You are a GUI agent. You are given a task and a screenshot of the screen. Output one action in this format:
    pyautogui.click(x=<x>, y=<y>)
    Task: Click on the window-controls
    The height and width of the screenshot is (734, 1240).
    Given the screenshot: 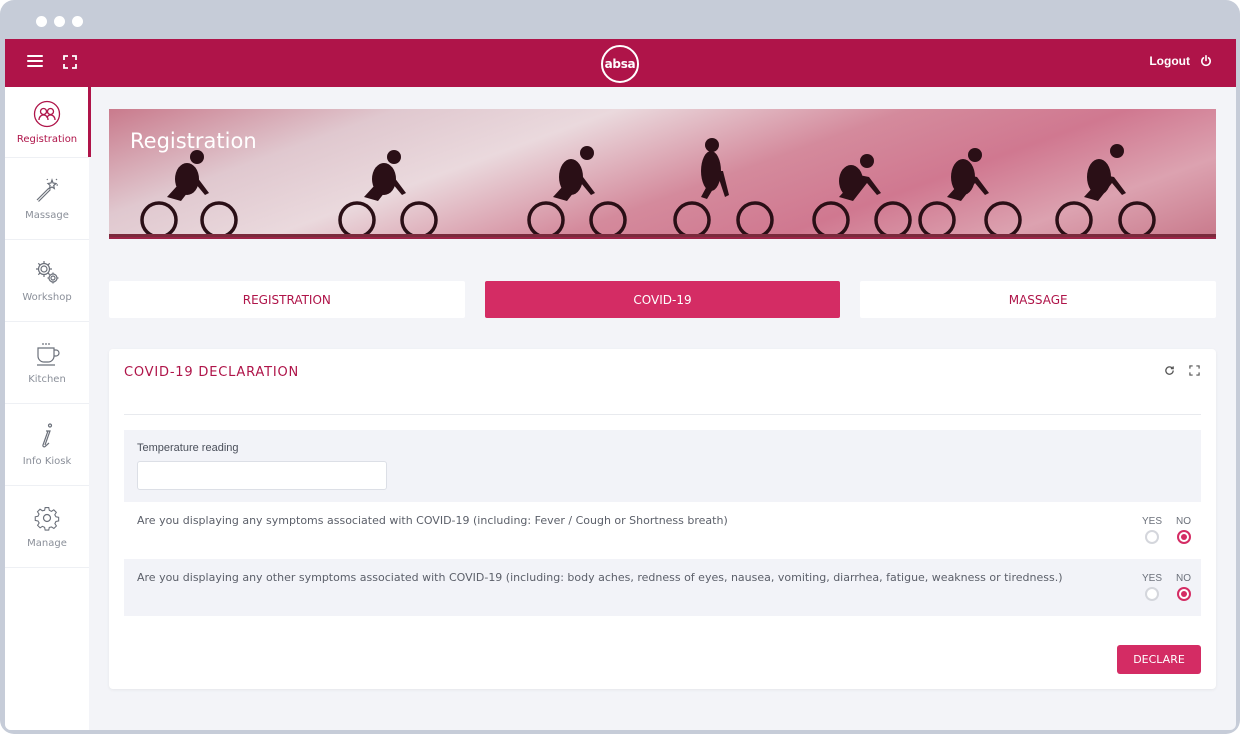 What is the action you would take?
    pyautogui.click(x=59, y=21)
    